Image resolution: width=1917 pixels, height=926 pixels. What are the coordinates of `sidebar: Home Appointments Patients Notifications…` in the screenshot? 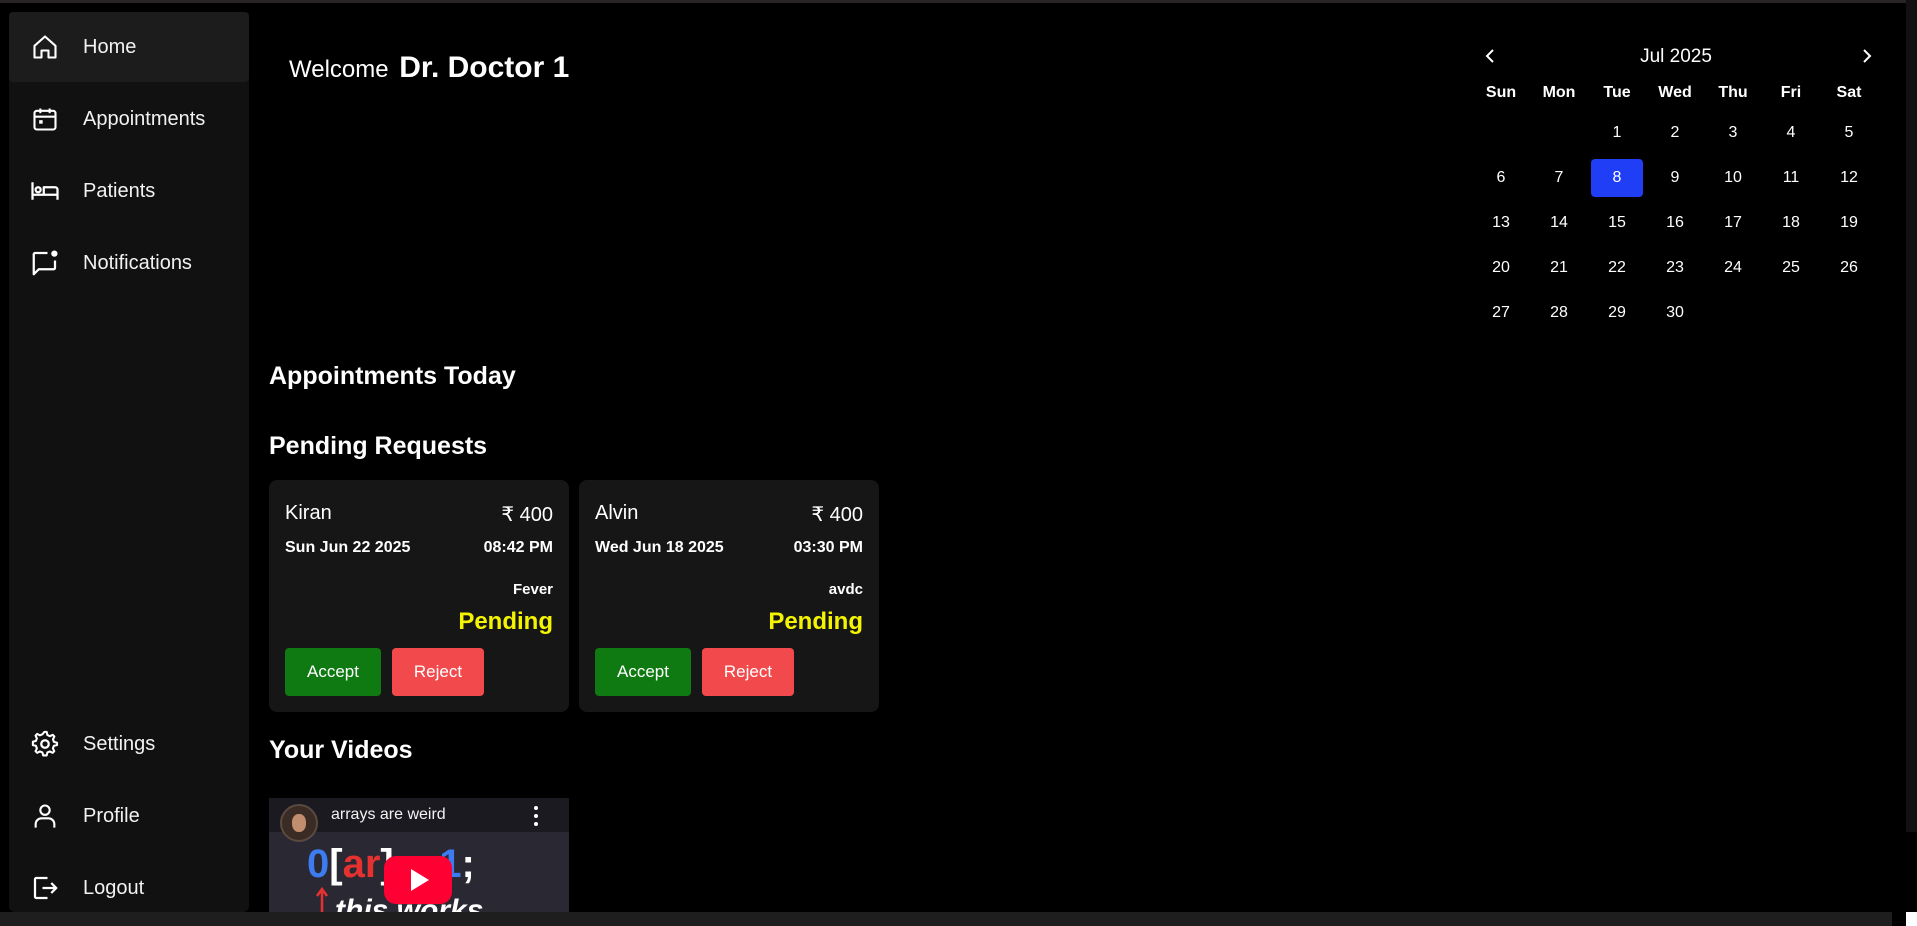 It's located at (129, 462).